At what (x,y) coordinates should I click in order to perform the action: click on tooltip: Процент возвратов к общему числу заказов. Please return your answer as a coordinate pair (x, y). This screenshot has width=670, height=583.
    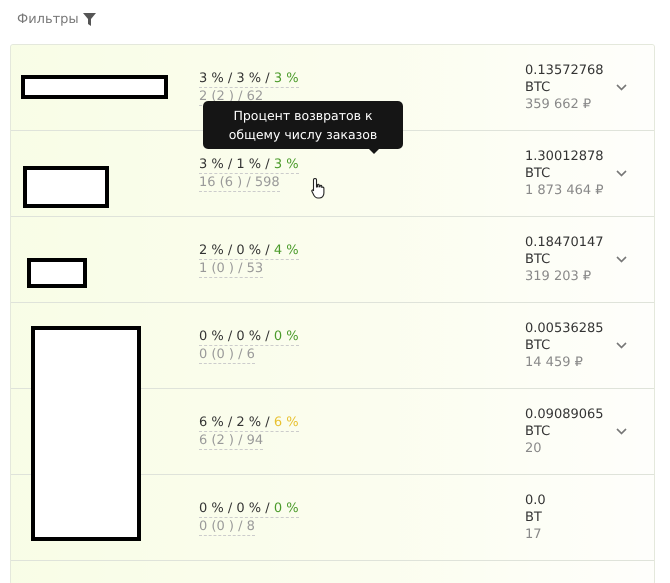
    Looking at the image, I should click on (303, 125).